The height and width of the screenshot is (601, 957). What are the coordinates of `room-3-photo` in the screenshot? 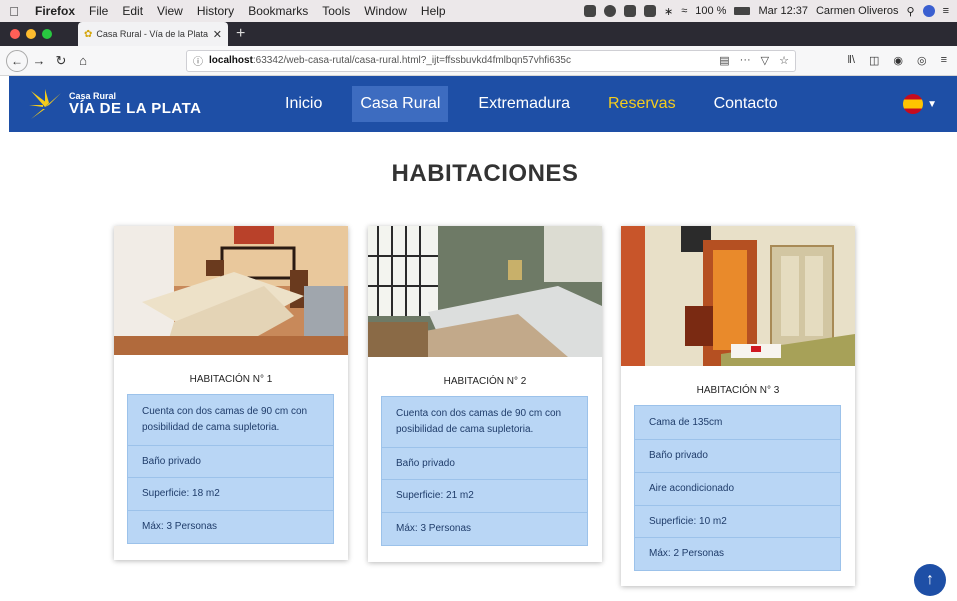 It's located at (738, 296).